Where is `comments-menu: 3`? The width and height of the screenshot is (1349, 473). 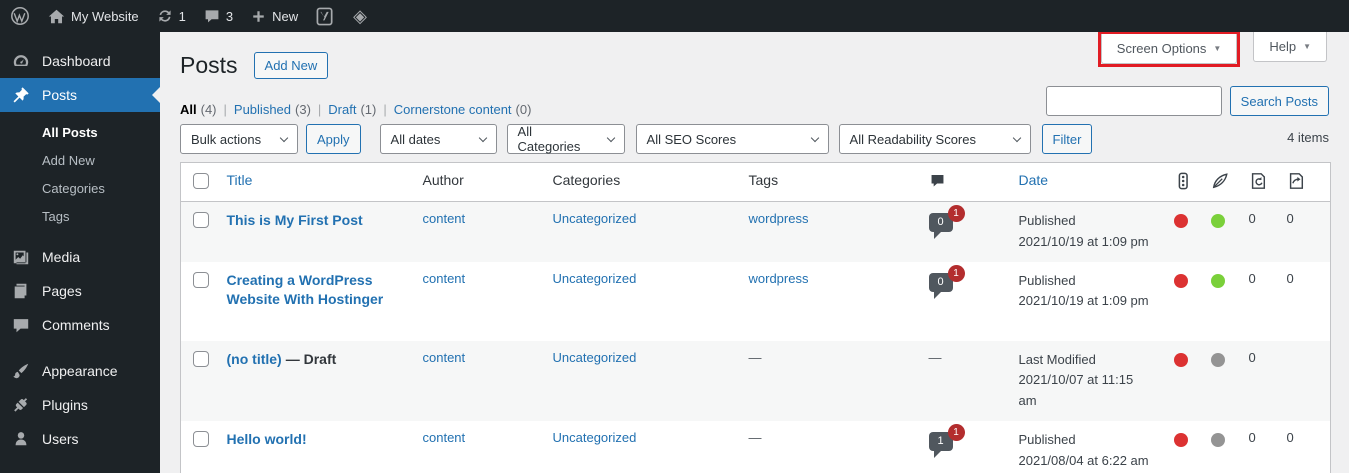
comments-menu: 3 is located at coordinates (218, 16).